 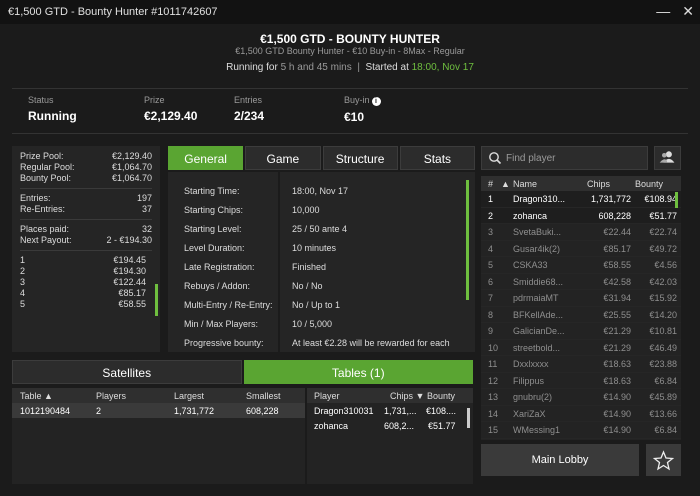 What do you see at coordinates (598, 184) in the screenshot?
I see `col-chips: Chips` at bounding box center [598, 184].